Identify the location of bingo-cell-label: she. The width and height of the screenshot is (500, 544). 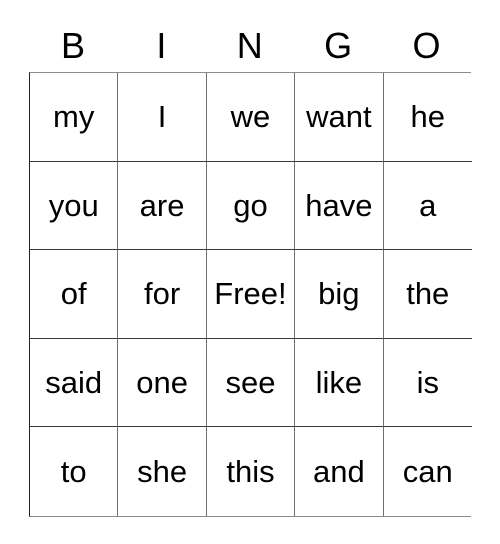
(162, 472).